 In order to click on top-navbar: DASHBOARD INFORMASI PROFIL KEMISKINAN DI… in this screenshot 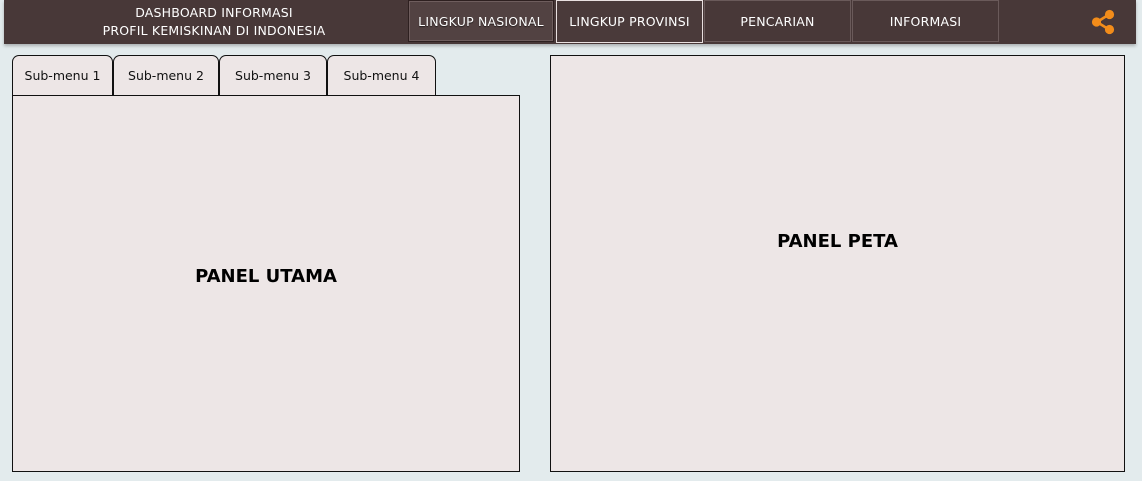, I will do `click(570, 22)`.